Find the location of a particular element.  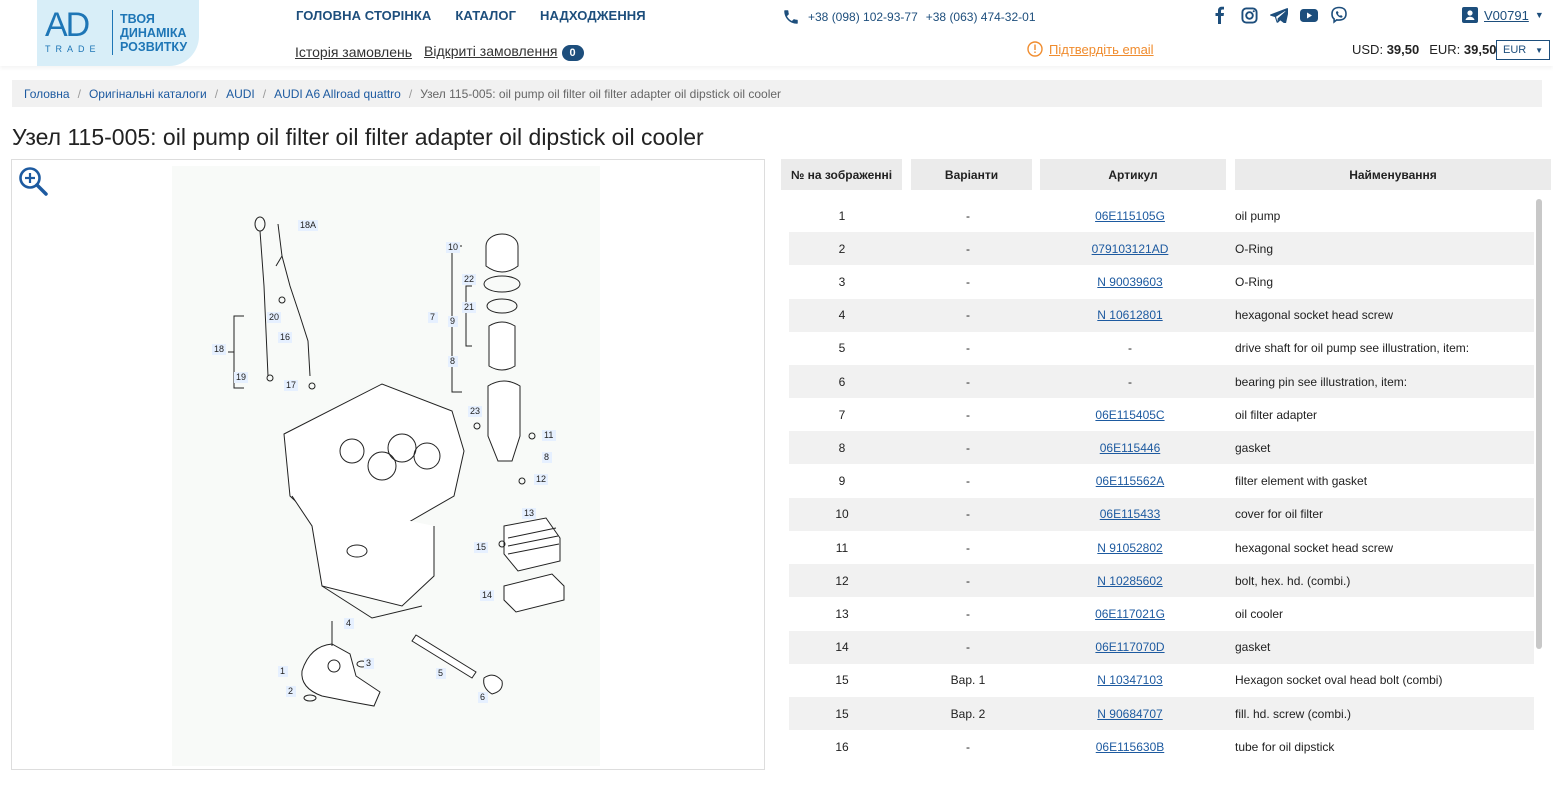

cell-number: 6 is located at coordinates (842, 381).